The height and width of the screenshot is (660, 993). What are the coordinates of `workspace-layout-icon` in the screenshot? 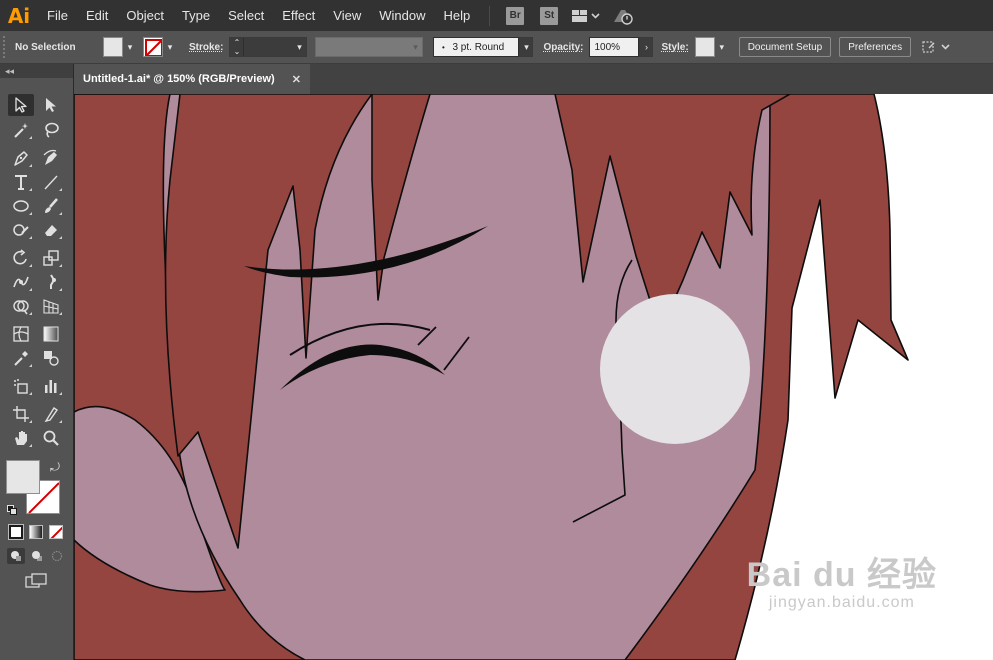 It's located at (586, 16).